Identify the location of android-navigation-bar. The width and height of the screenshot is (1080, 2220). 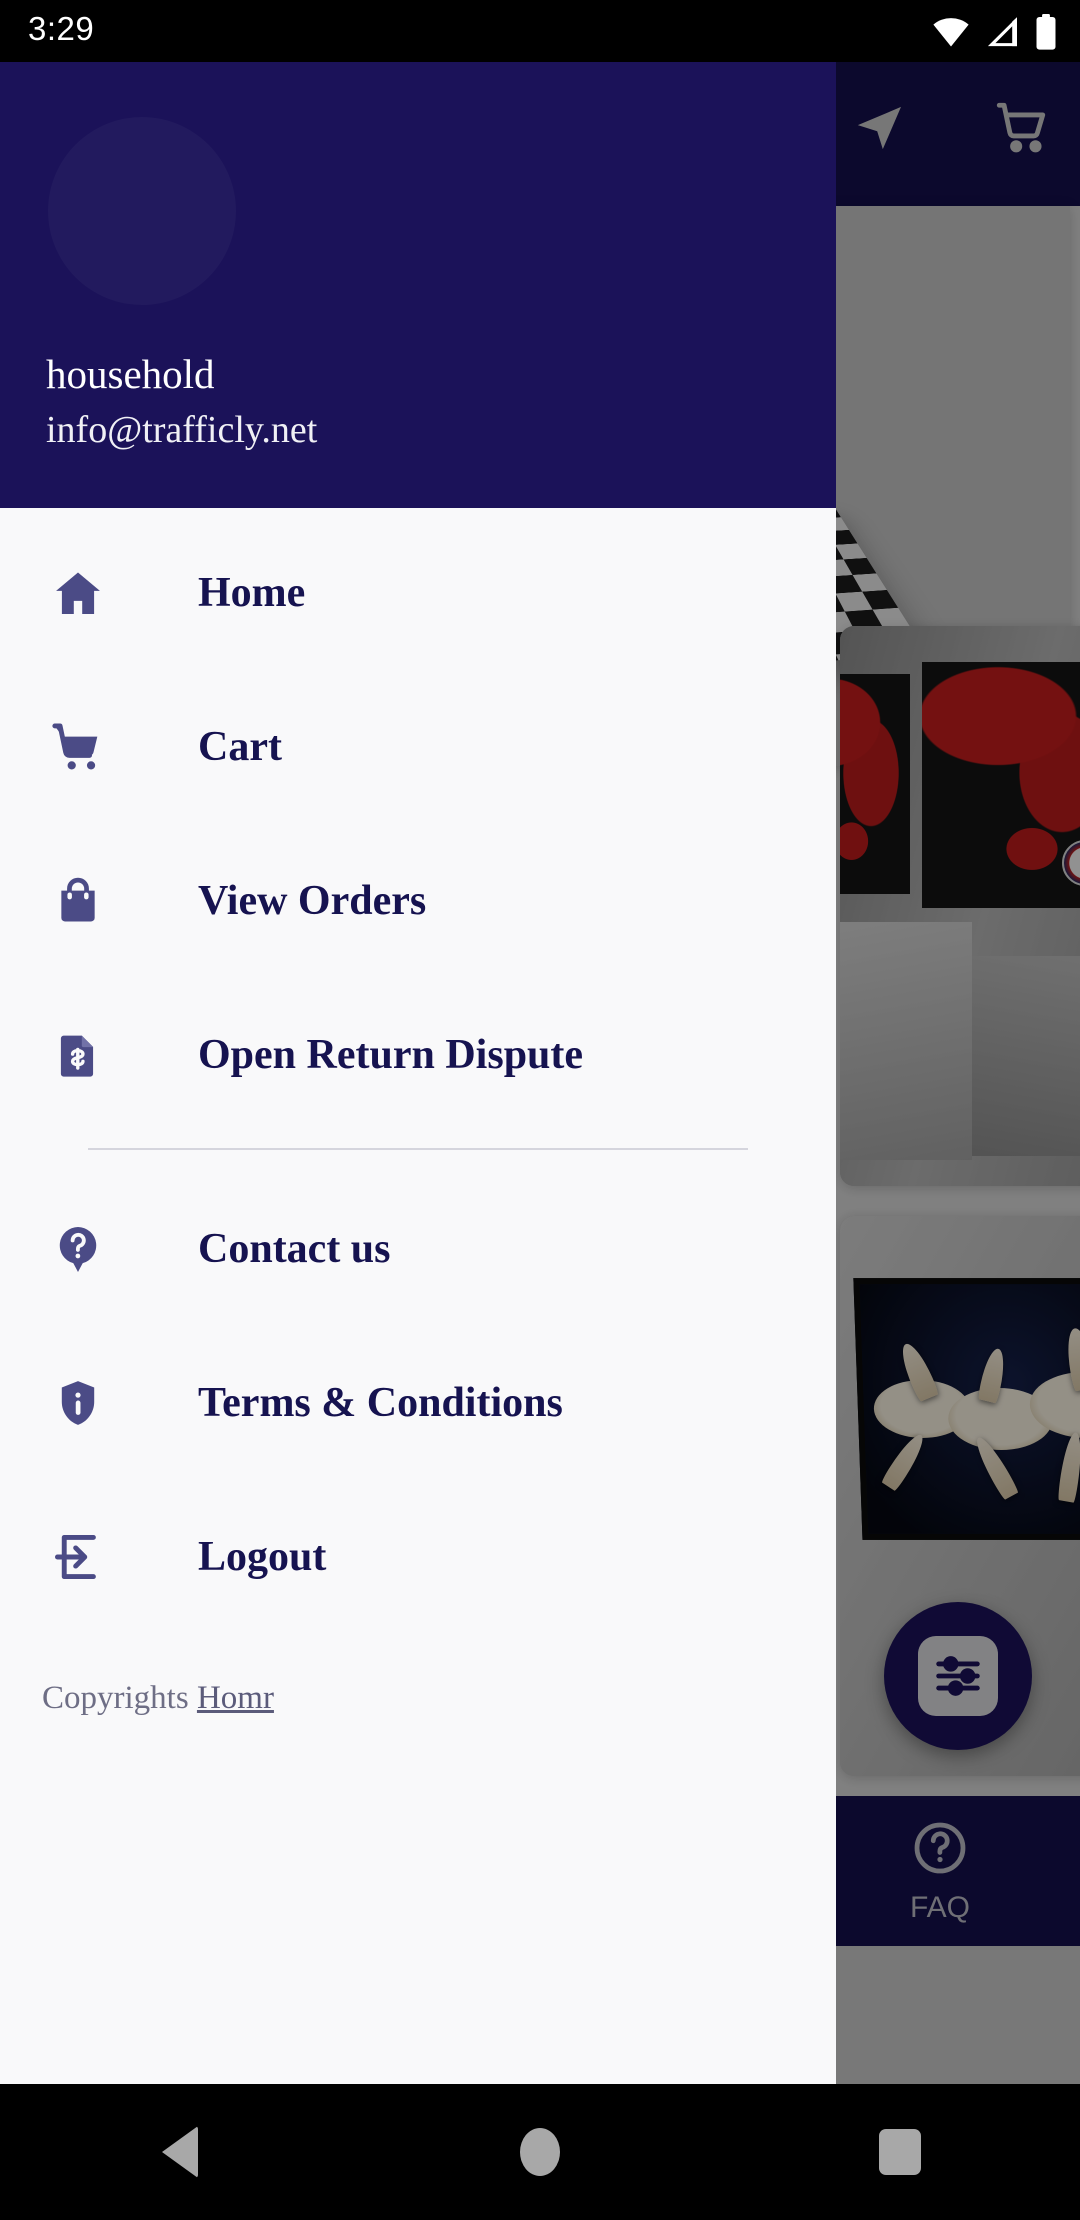
(540, 2152).